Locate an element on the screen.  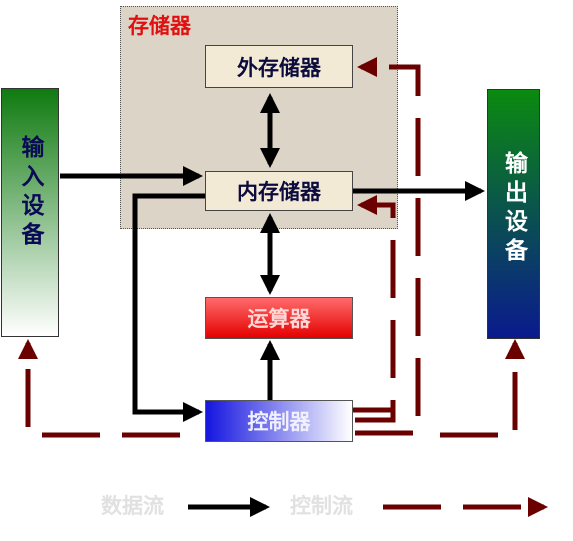
alu-box: 运算器 is located at coordinates (279, 318).